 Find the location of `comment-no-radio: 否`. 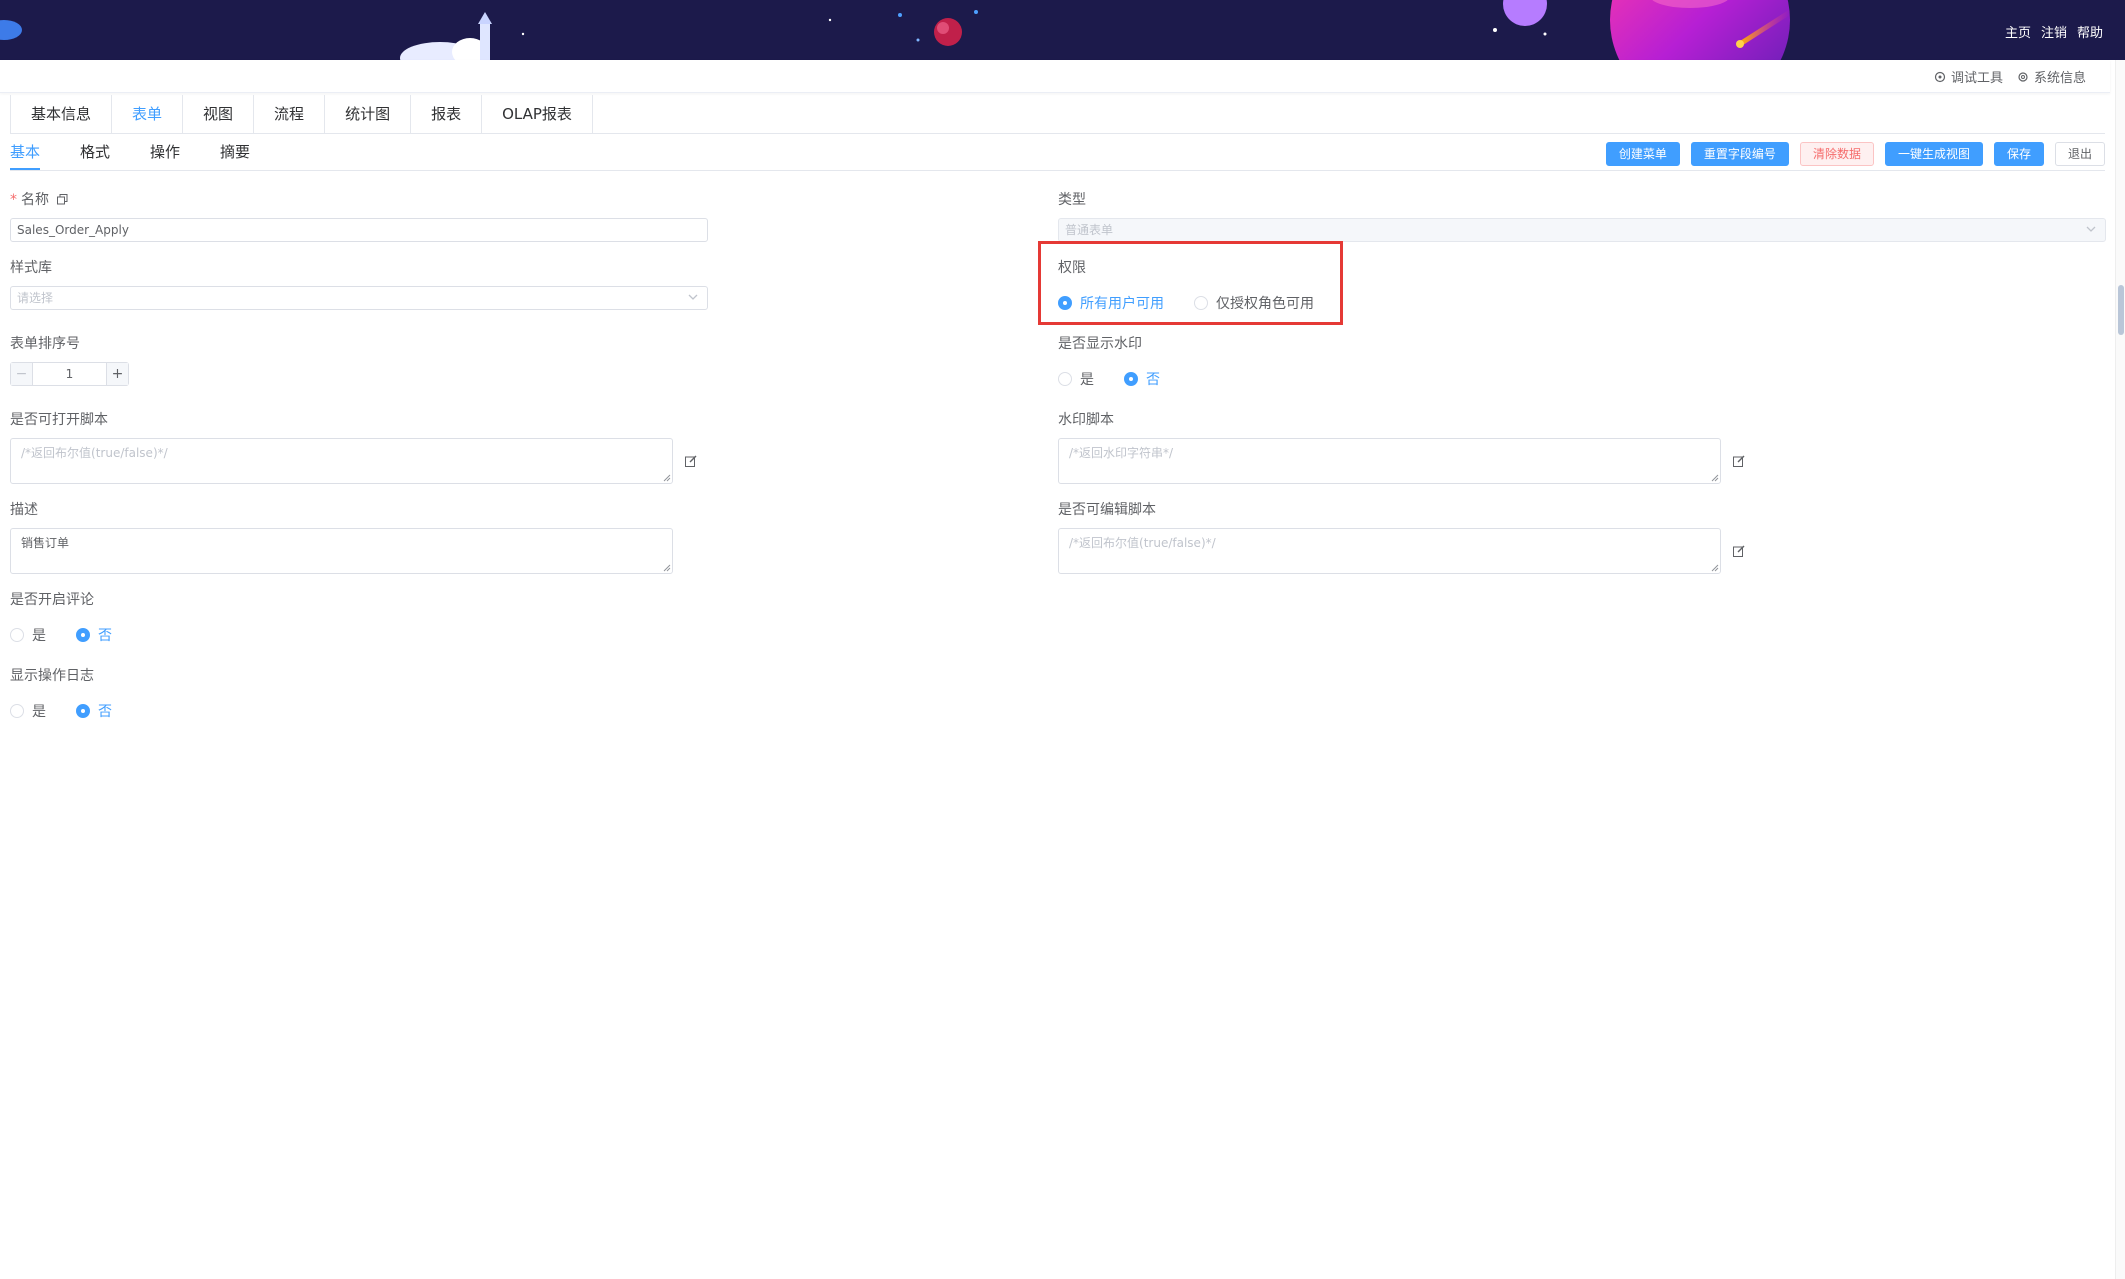

comment-no-radio: 否 is located at coordinates (94, 635).